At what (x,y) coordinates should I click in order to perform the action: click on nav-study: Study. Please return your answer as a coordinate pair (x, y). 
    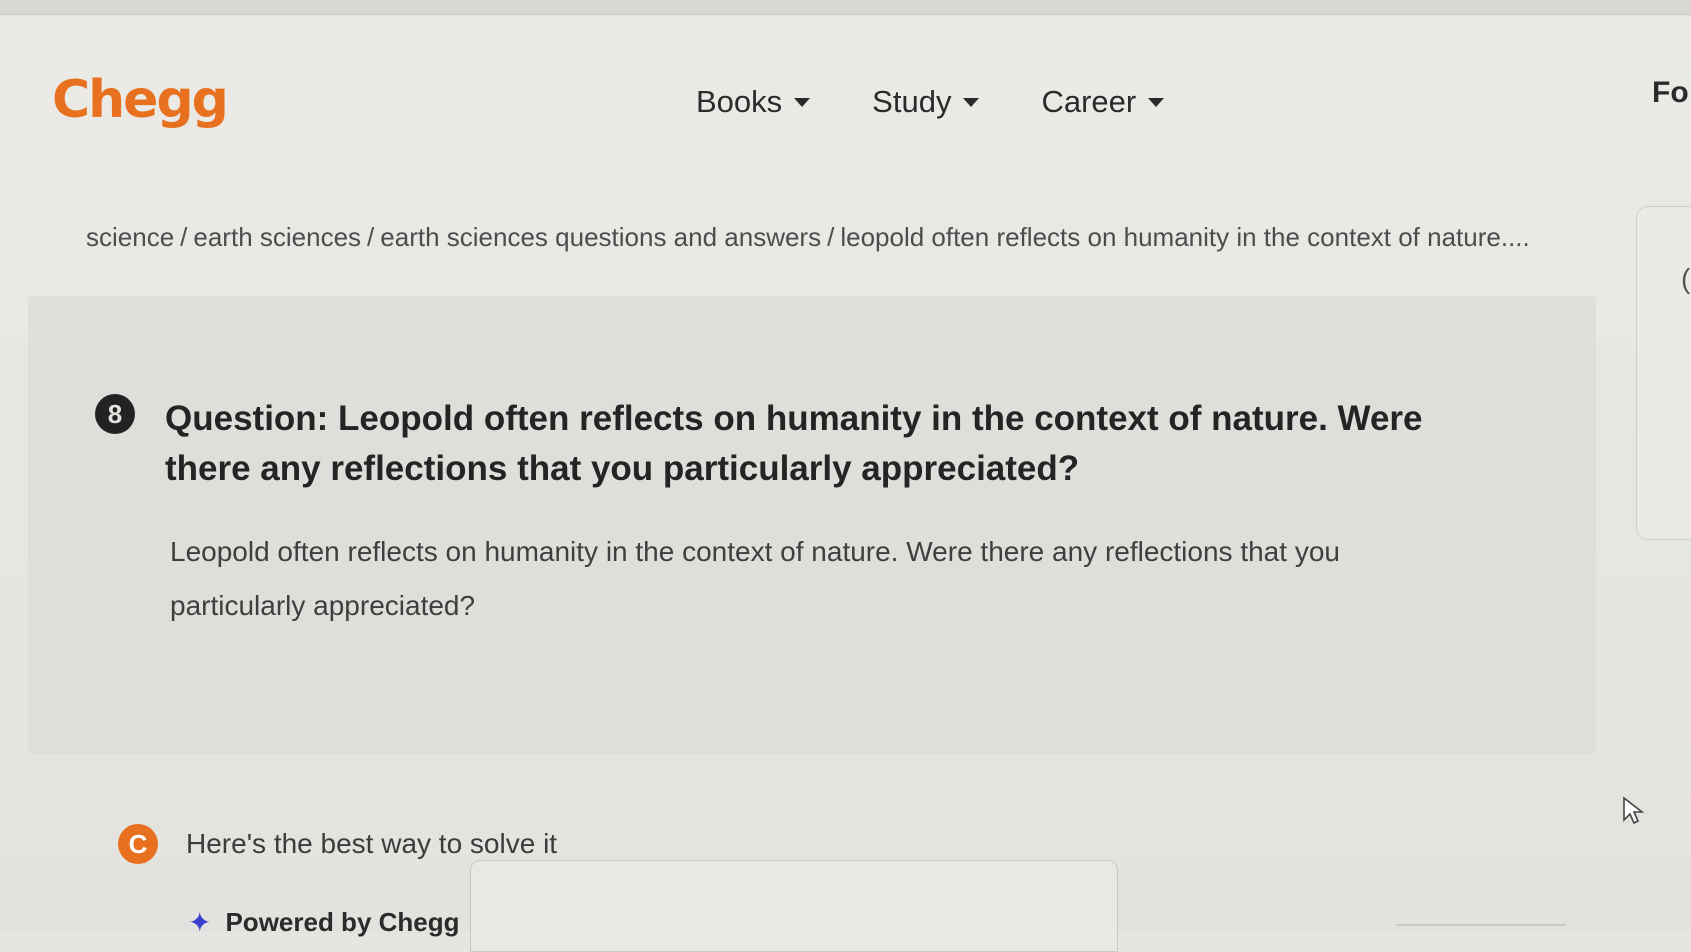
    Looking at the image, I should click on (926, 102).